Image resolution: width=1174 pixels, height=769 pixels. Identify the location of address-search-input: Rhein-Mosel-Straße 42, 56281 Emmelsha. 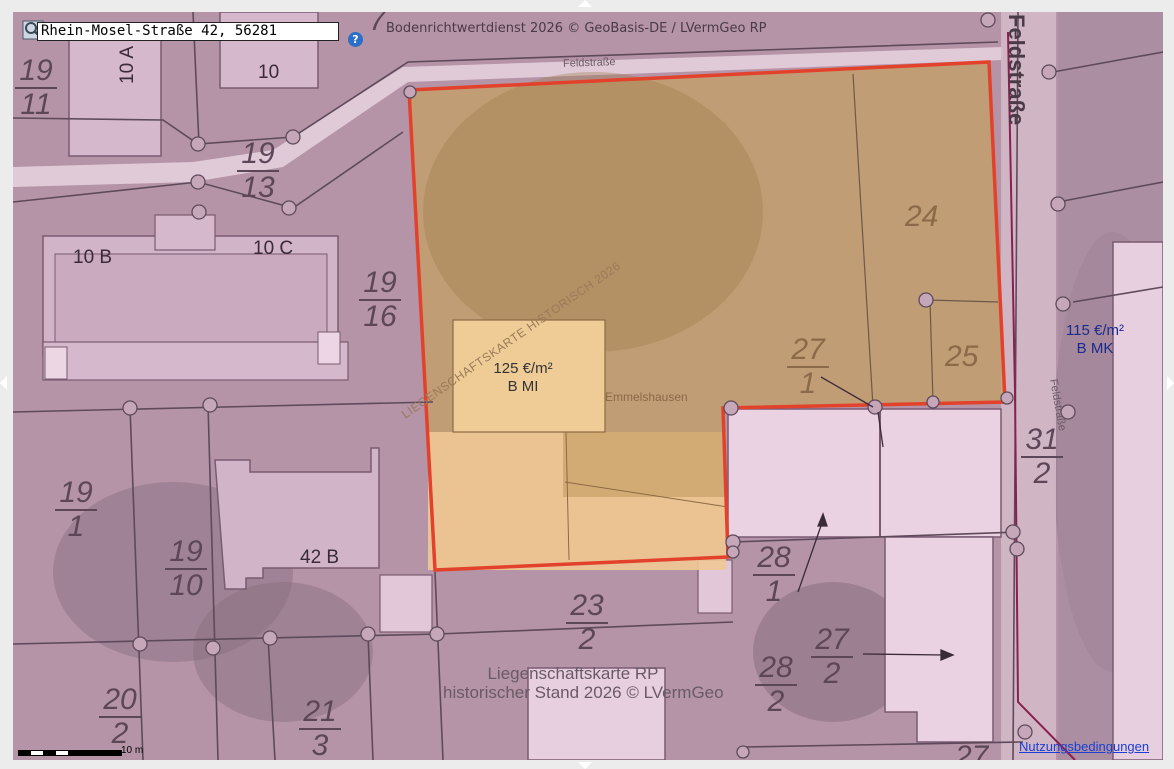
(188, 31).